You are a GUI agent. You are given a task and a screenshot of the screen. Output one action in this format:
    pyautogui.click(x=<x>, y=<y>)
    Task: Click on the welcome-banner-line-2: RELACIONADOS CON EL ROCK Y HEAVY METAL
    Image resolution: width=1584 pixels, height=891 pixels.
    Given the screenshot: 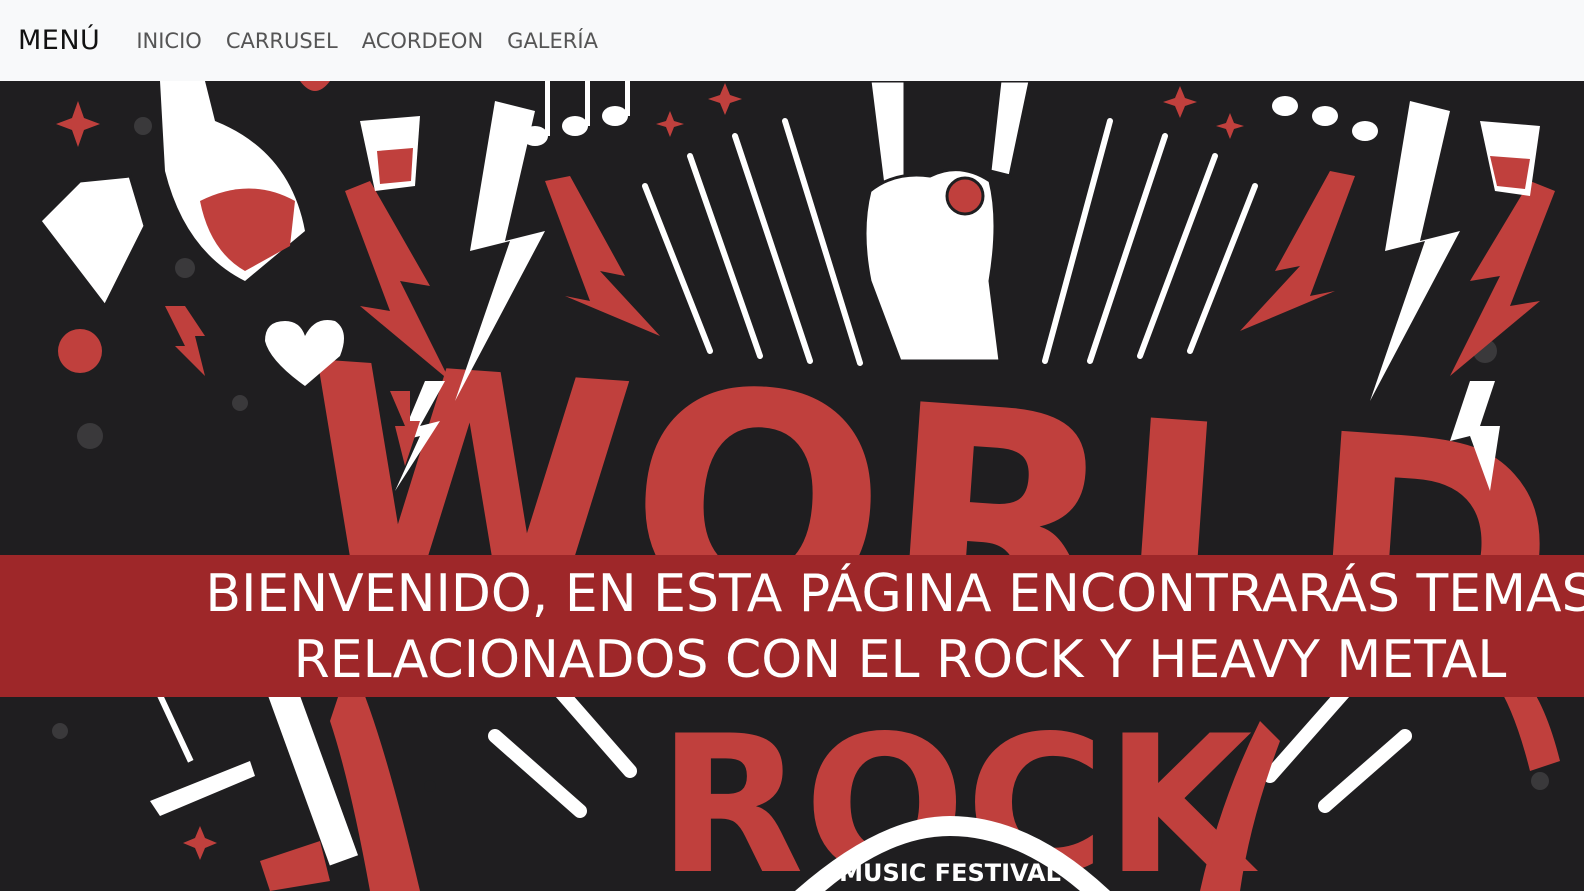 What is the action you would take?
    pyautogui.click(x=900, y=660)
    